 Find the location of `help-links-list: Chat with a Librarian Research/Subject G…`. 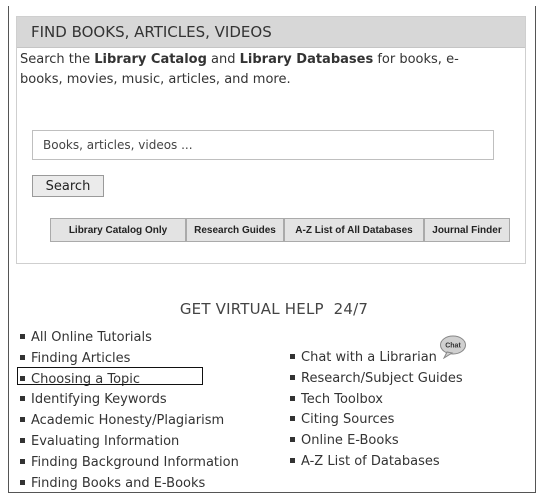

help-links-list: Chat with a Librarian Research/Subject G… is located at coordinates (376, 410).